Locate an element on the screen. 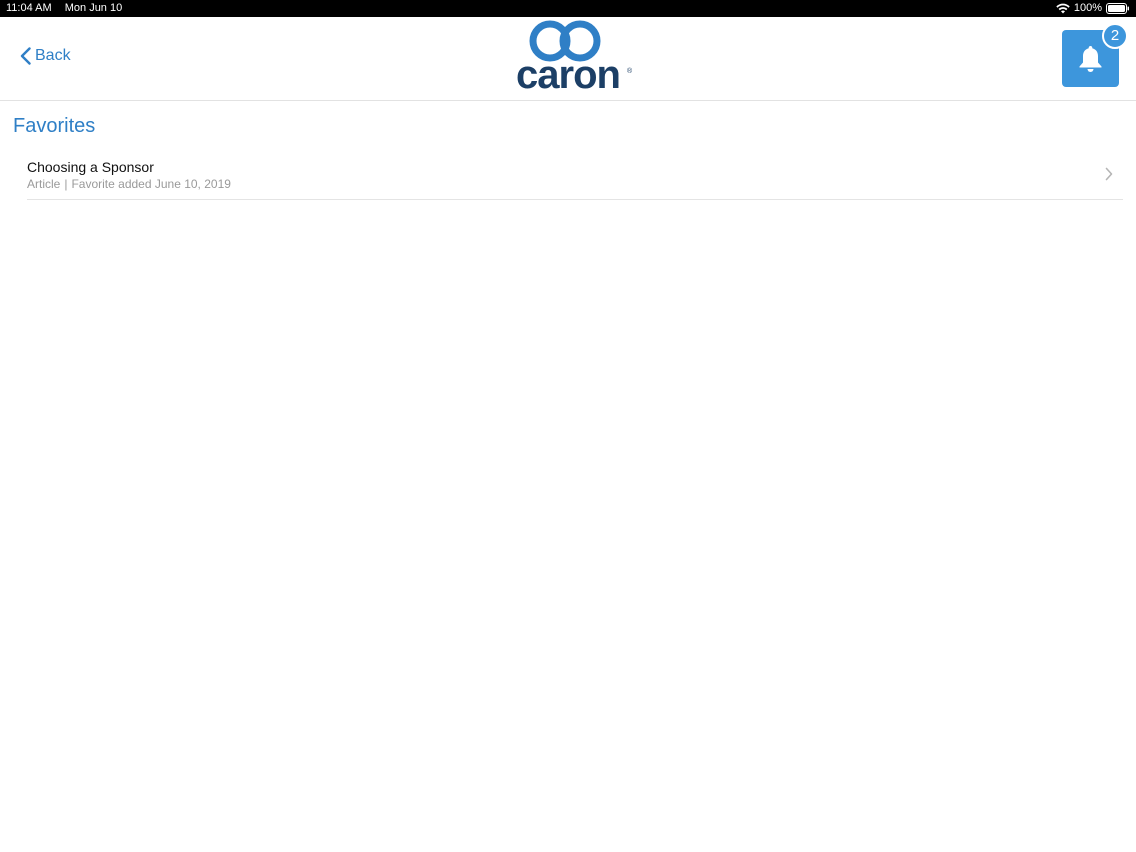 The image size is (1136, 852). back-button: Back is located at coordinates (45, 56).